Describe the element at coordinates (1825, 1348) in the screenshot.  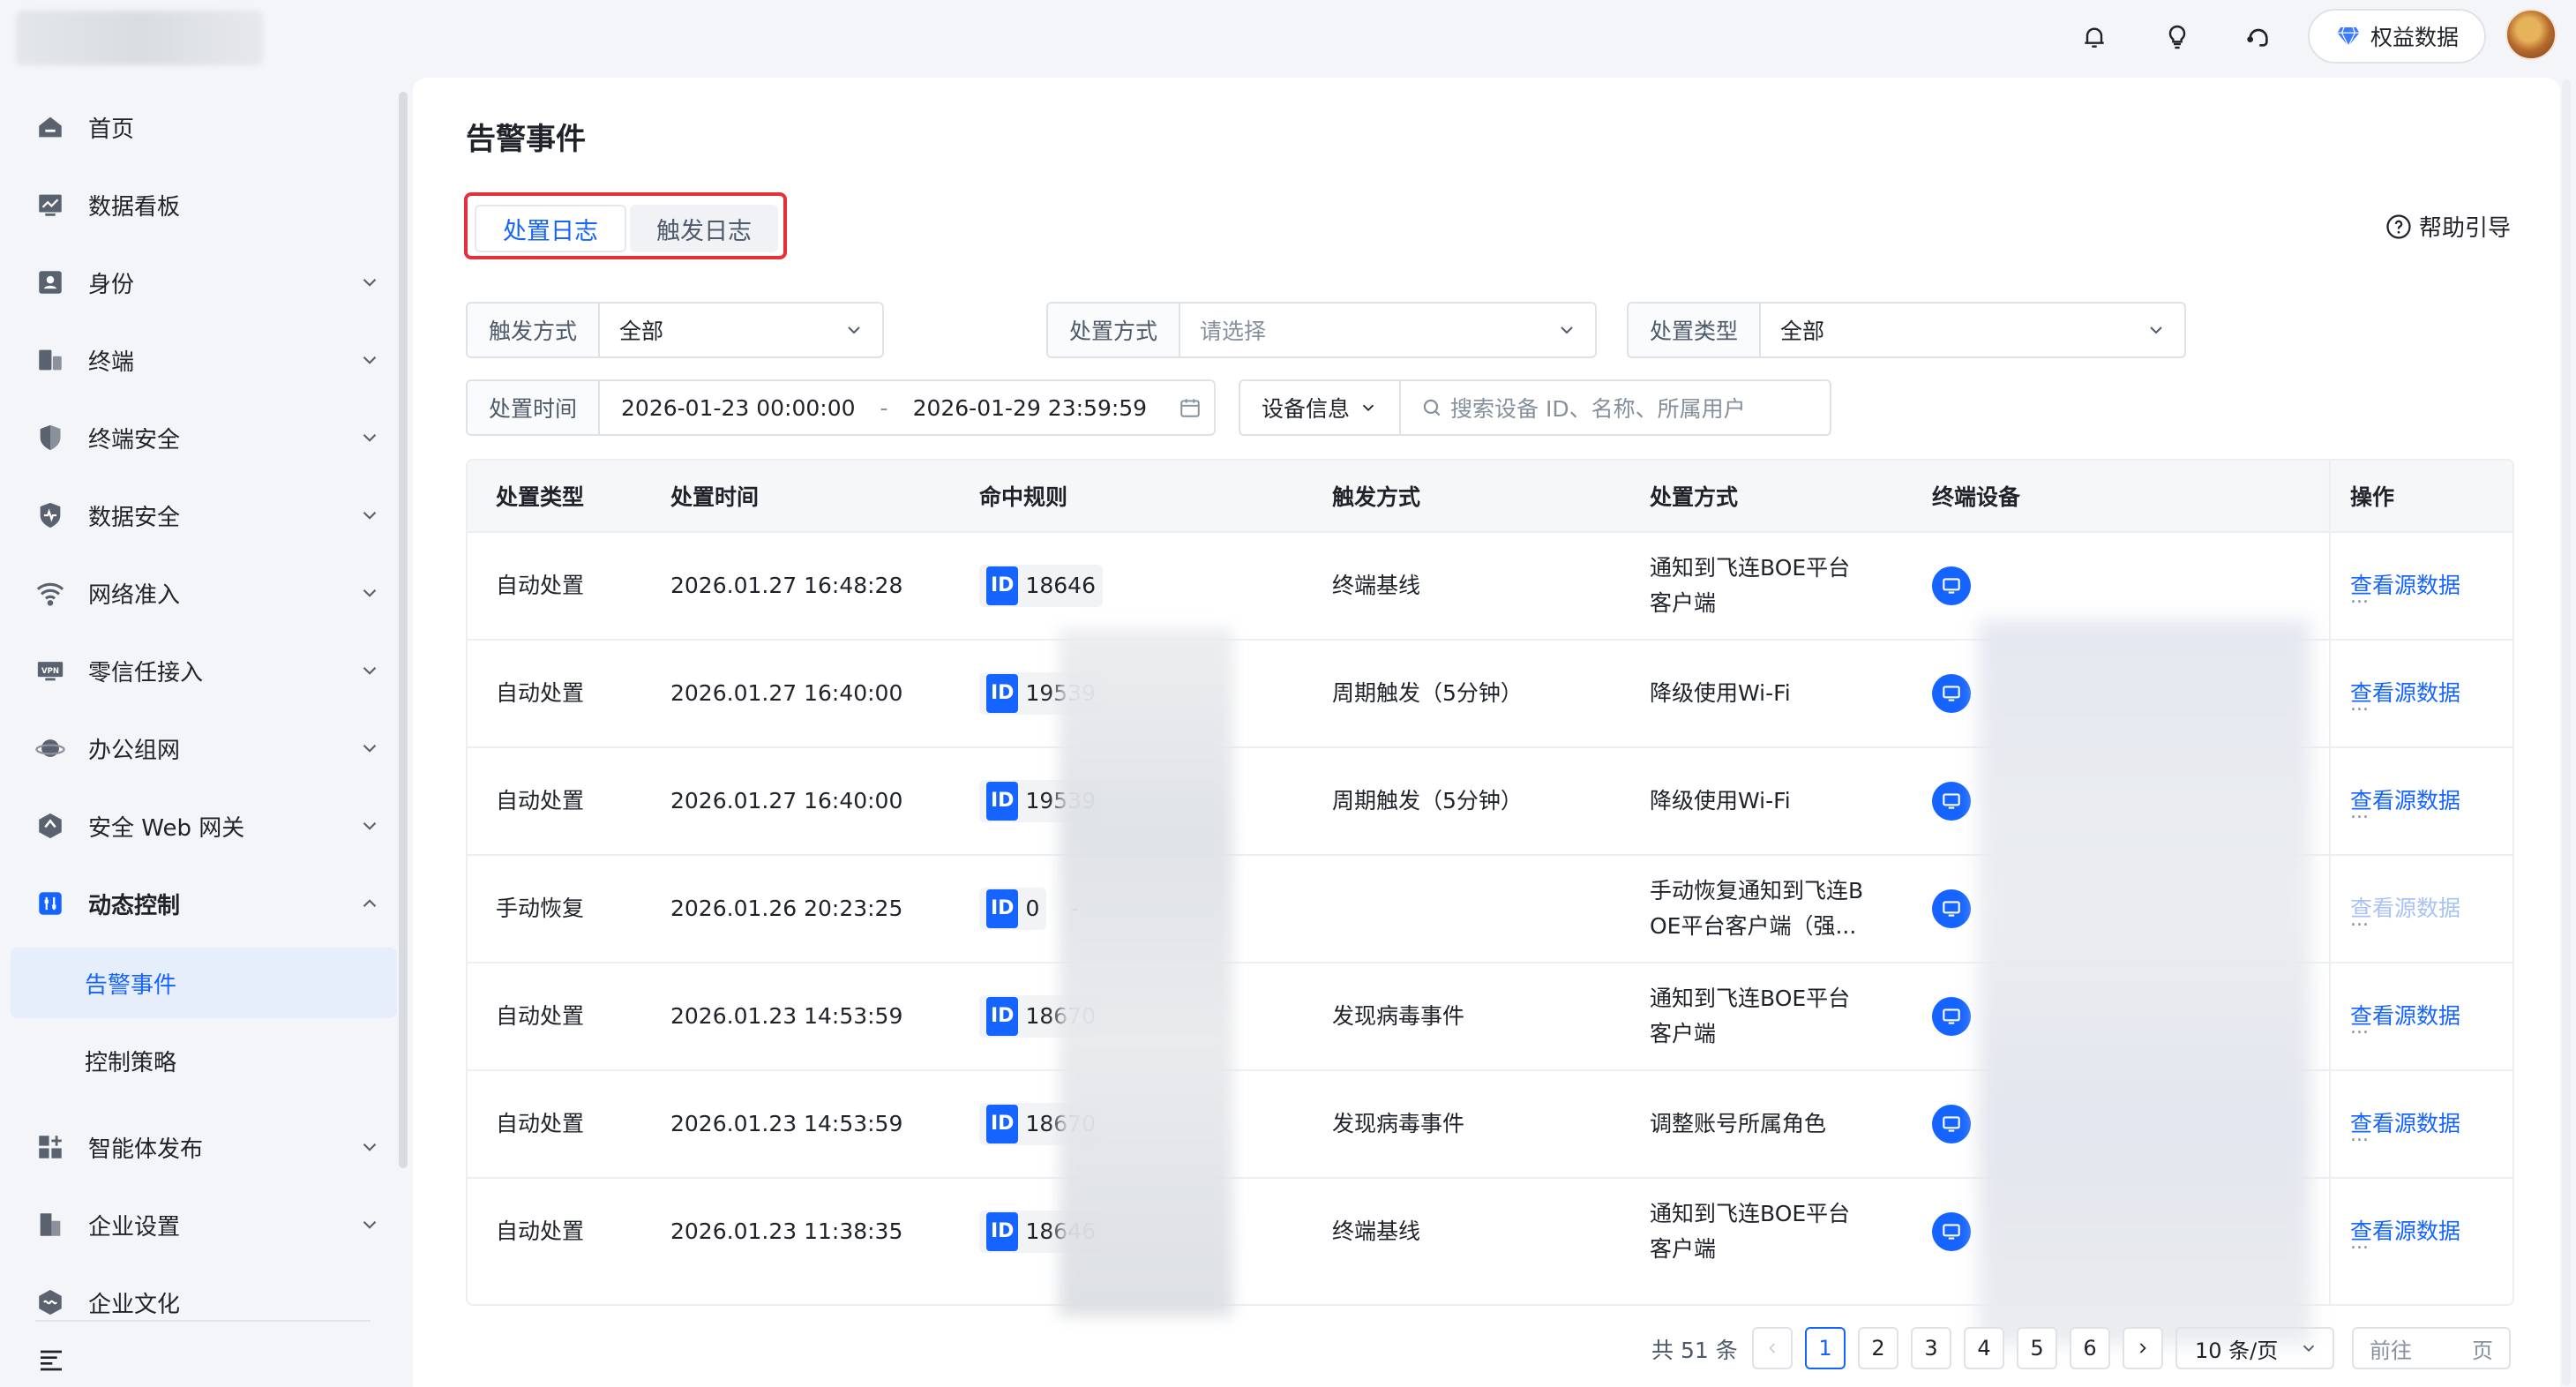
I see `page-button-1: 1` at that location.